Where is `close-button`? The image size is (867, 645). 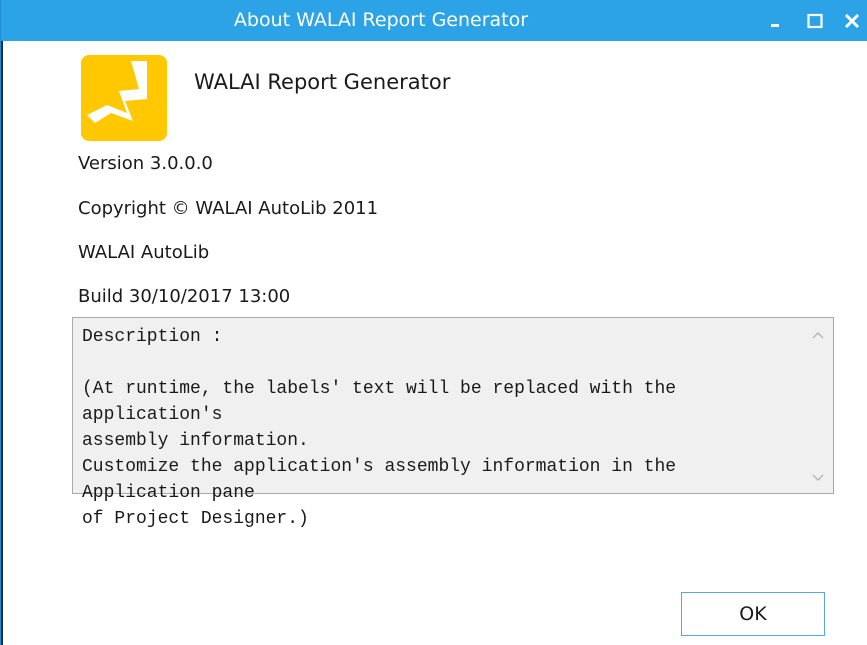
close-button is located at coordinates (852, 20).